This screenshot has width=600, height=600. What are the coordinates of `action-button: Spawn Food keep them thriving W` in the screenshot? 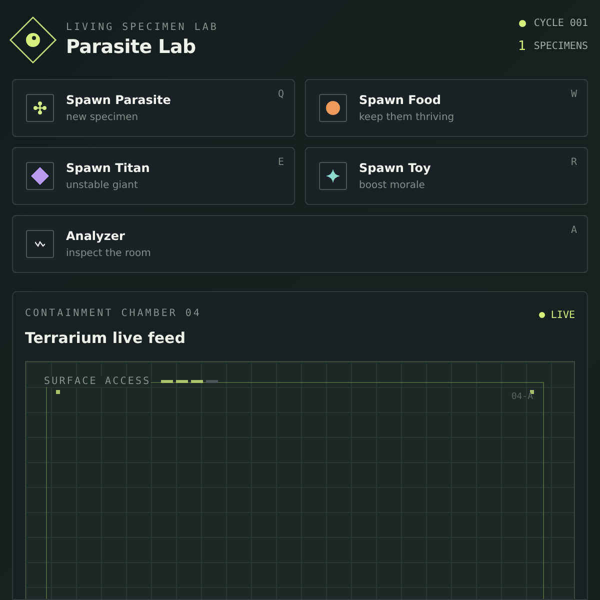 It's located at (446, 108).